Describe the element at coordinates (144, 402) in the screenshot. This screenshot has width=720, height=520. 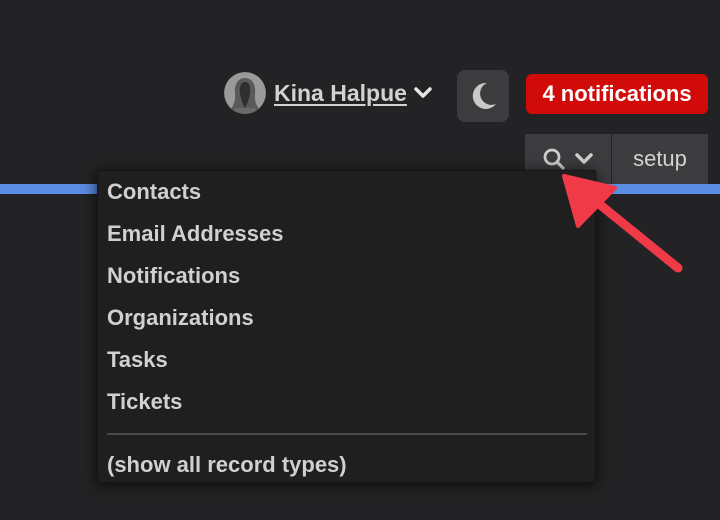
I see `menu-item-tickets: Tickets` at that location.